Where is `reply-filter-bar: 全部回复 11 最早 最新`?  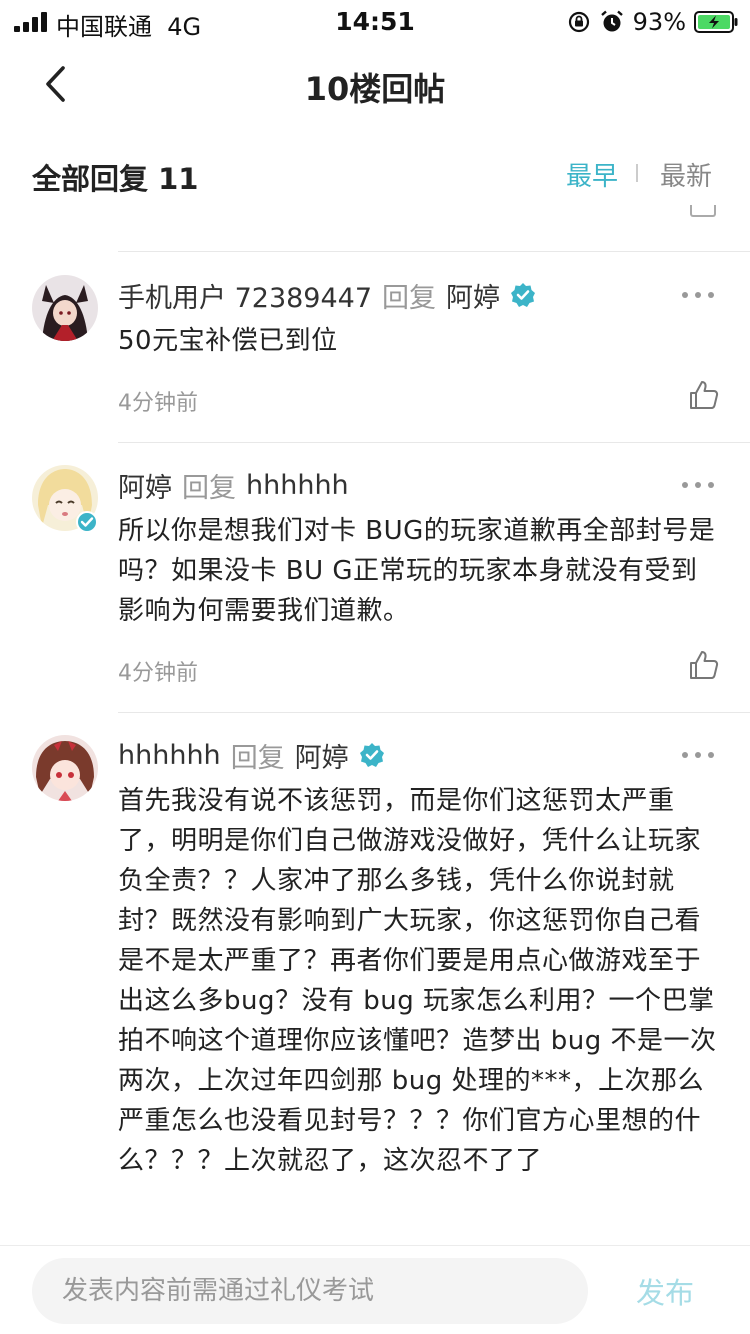
reply-filter-bar: 全部回复 11 最早 最新 is located at coordinates (375, 175).